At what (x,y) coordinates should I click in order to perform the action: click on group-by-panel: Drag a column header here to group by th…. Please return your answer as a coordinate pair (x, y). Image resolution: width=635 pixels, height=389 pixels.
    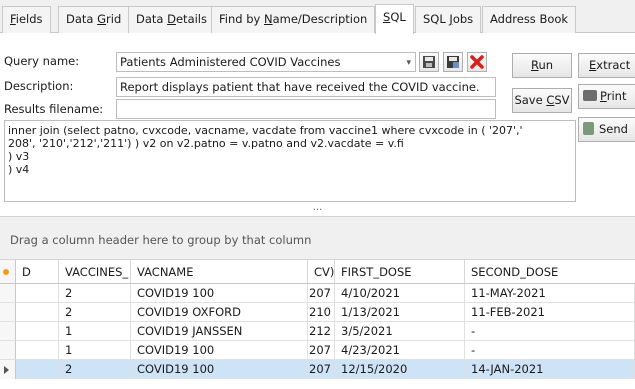
    Looking at the image, I should click on (317, 238).